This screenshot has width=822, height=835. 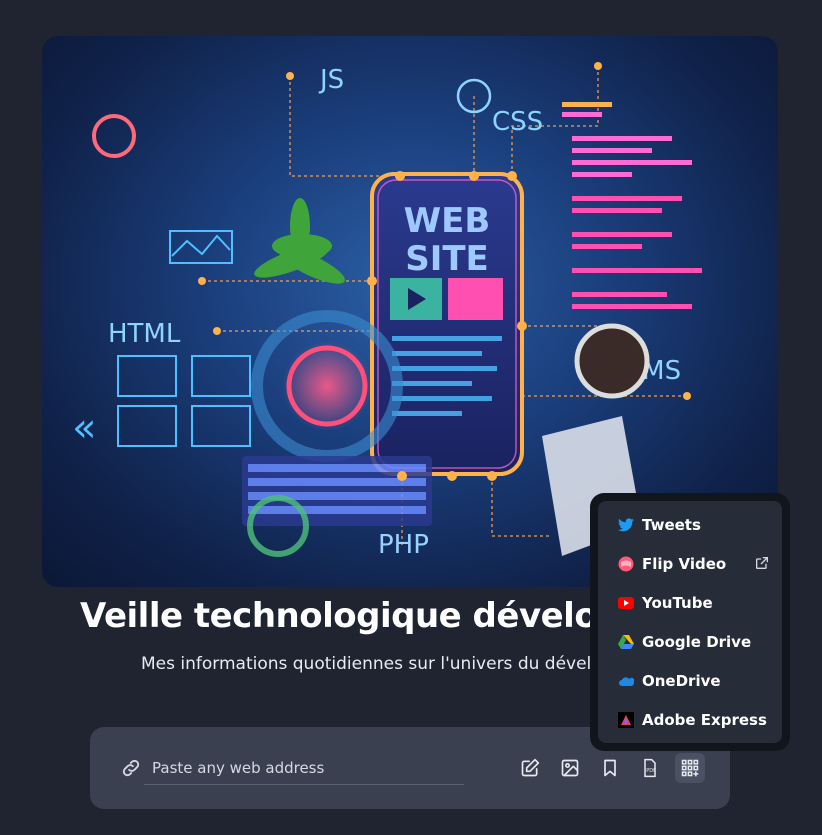 I want to click on pdf-icon: PDF, so click(x=650, y=768).